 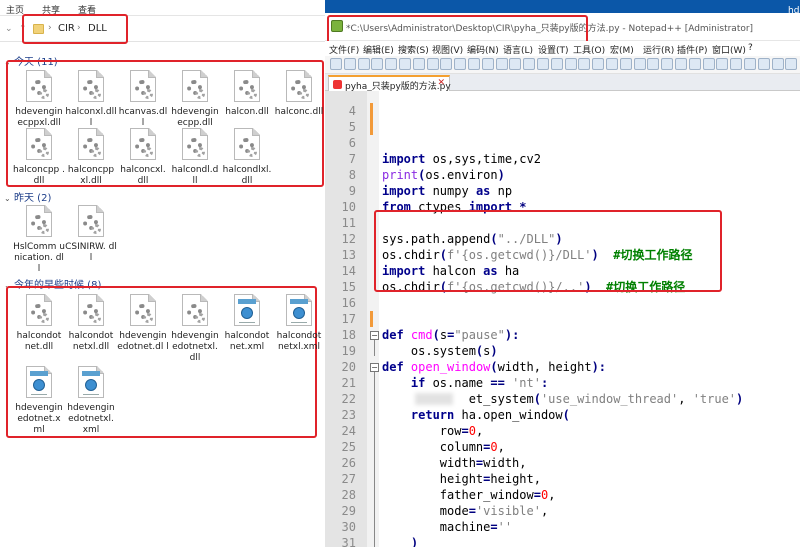 What do you see at coordinates (9, 29) in the screenshot?
I see `chevron-down-icon: ⌄` at bounding box center [9, 29].